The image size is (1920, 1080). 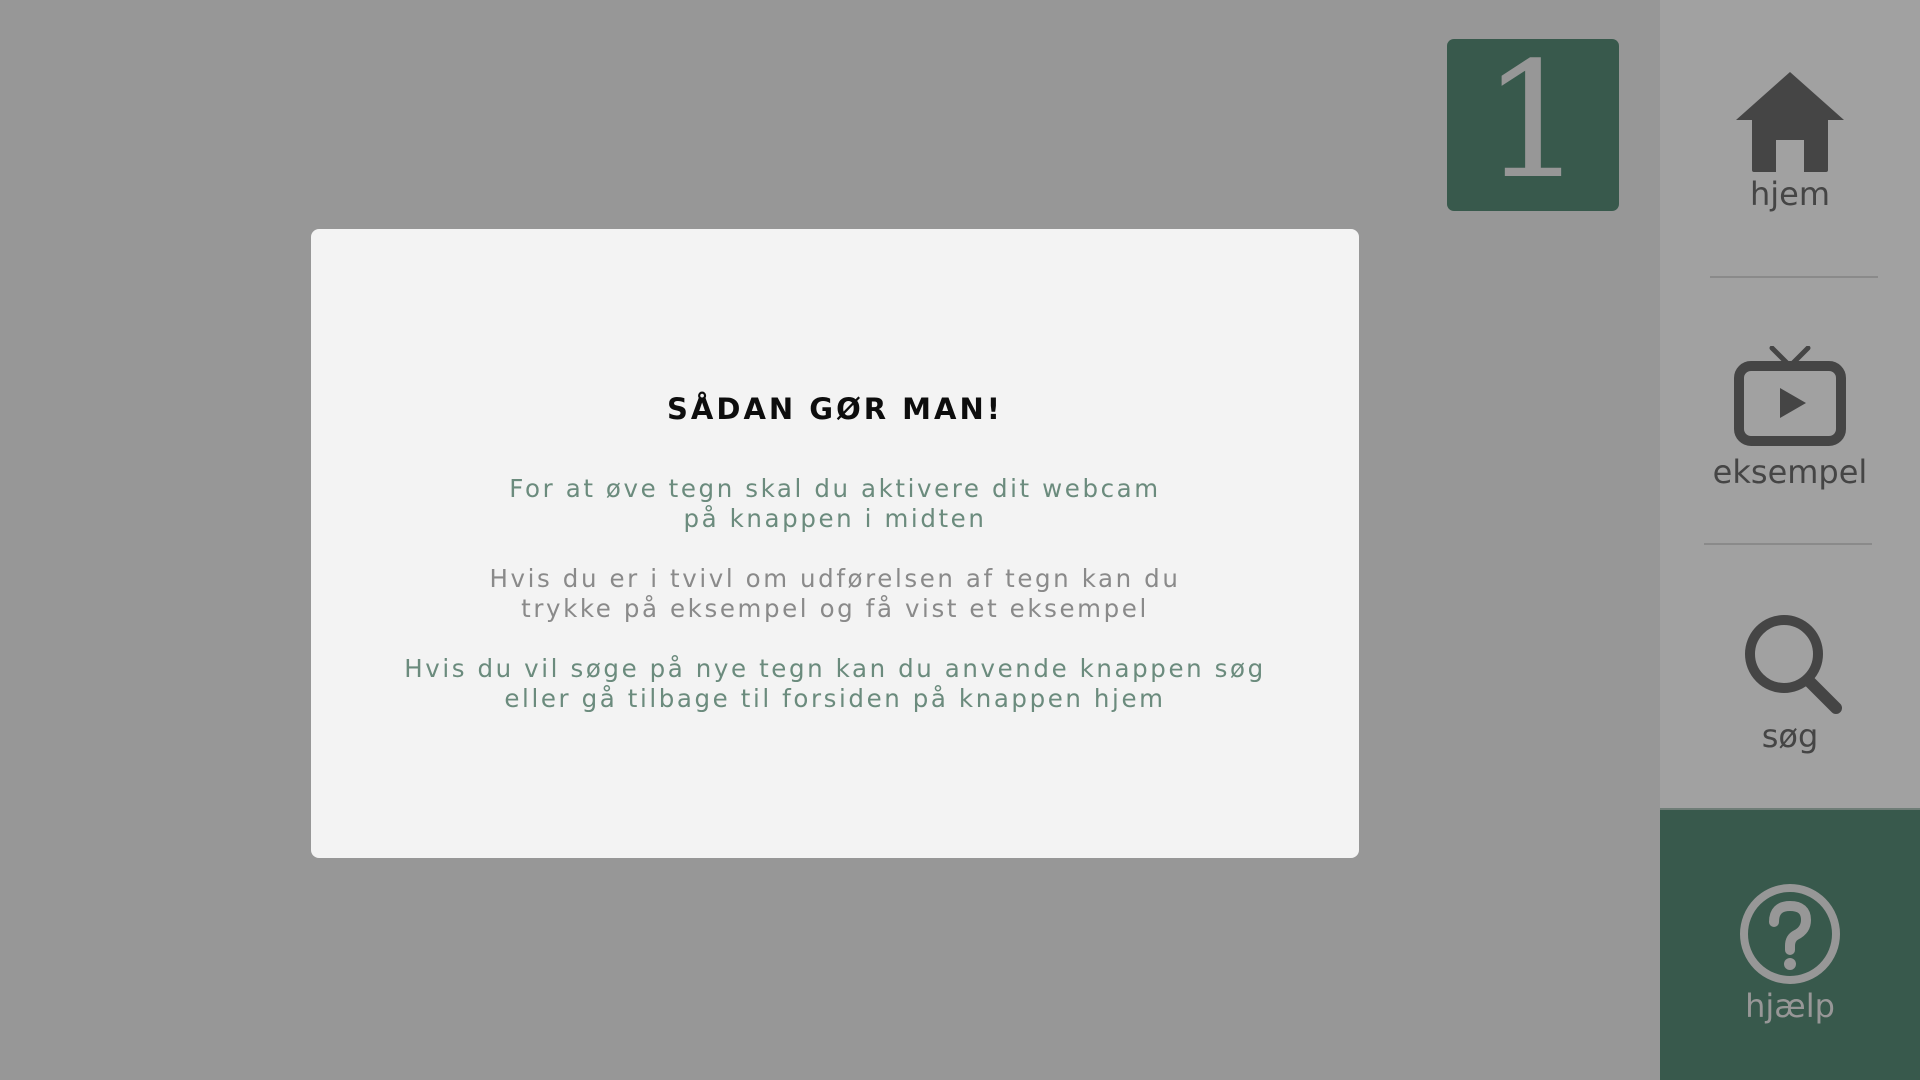 I want to click on sidebar-item-example: eksempel, so click(x=1790, y=418).